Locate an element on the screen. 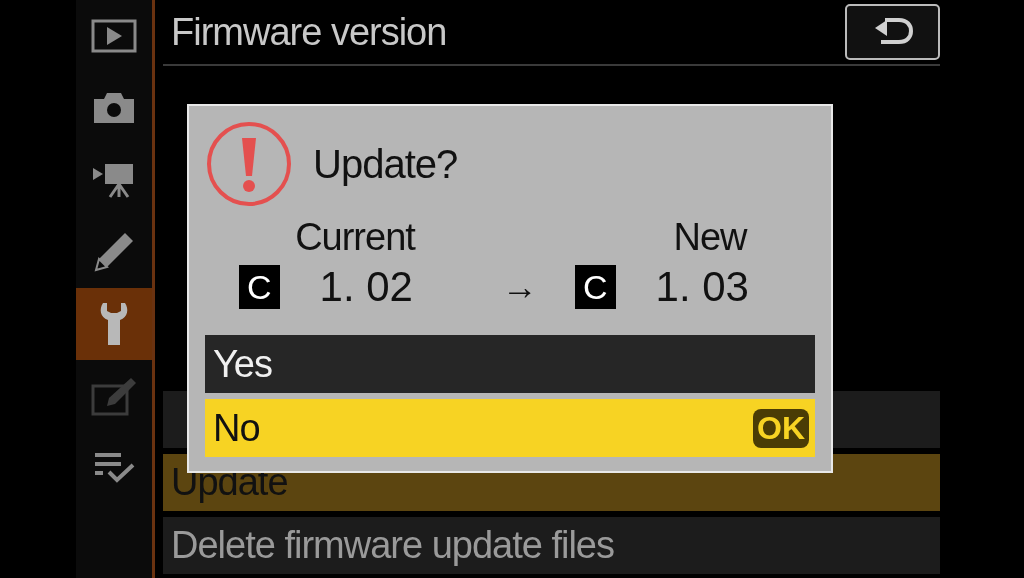 The height and width of the screenshot is (578, 1024). menu-item: Delete firmware update files is located at coordinates (551, 545).